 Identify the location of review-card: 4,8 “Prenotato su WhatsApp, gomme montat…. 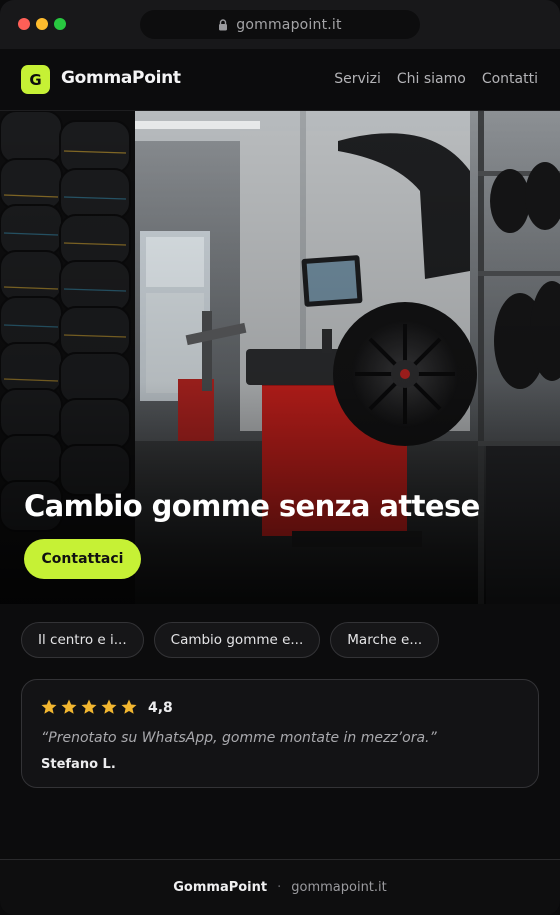
(280, 733).